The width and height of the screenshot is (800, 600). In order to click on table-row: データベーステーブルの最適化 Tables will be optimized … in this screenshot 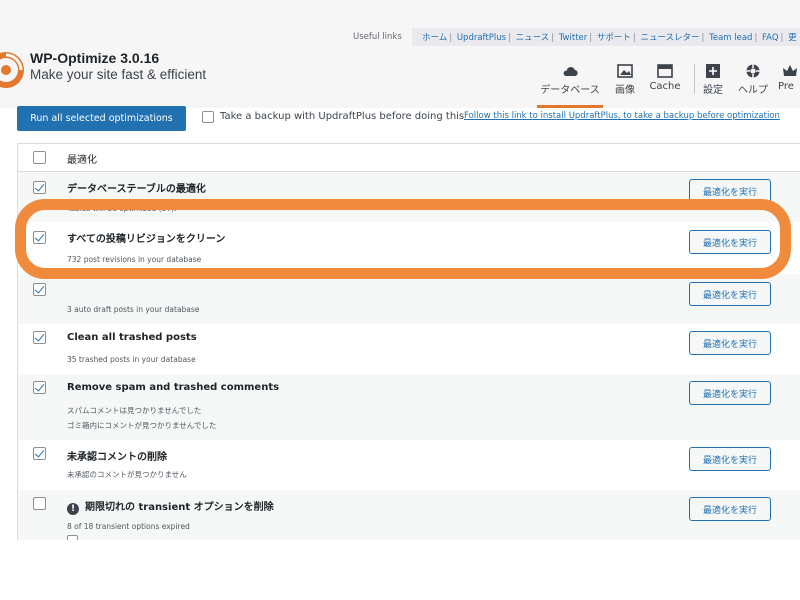, I will do `click(409, 197)`.